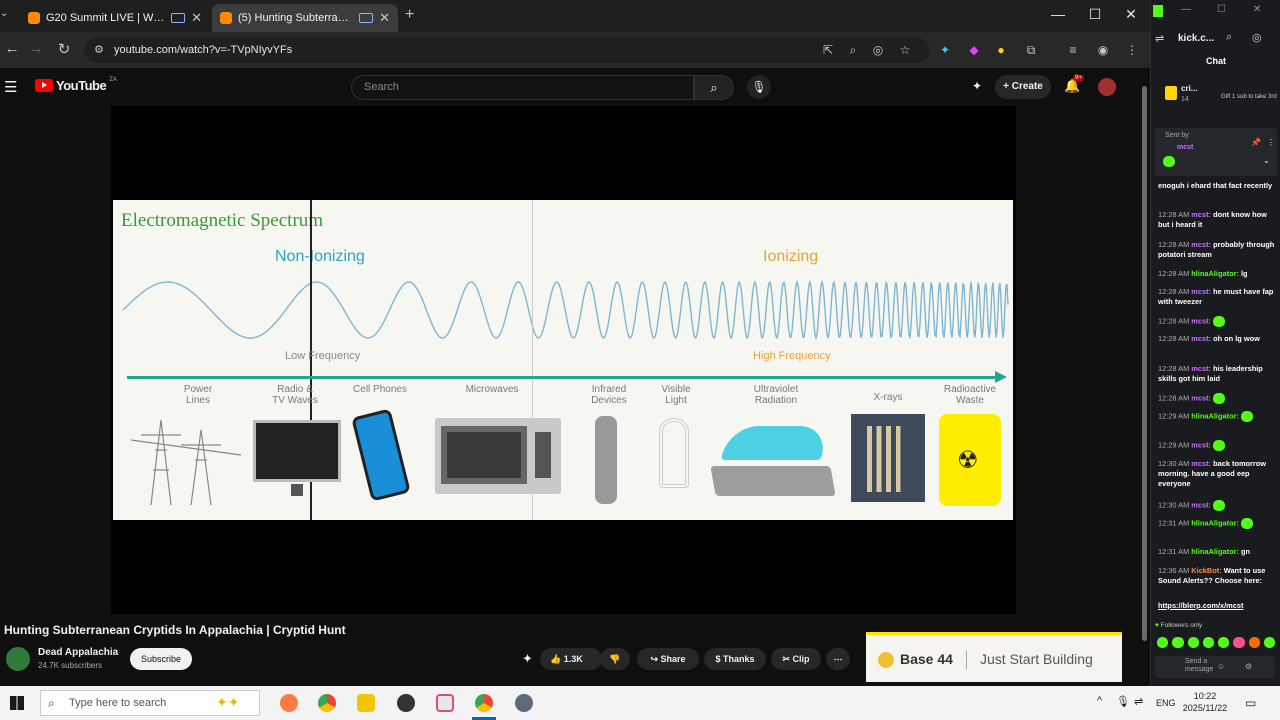 This screenshot has width=1280, height=720. Describe the element at coordinates (735, 659) in the screenshot. I see `thanks-button: $ Thanks` at that location.